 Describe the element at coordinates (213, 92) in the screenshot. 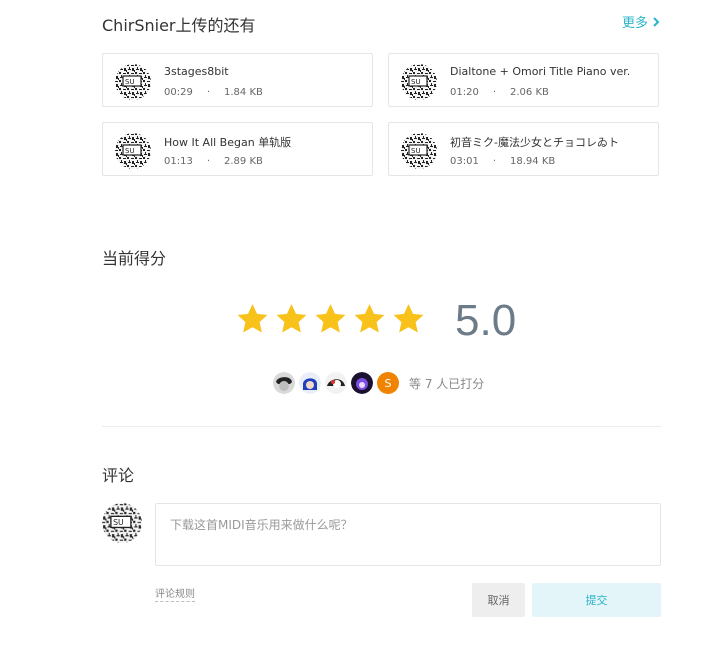

I see `upload-meta: 00:29 · 1.84 KB` at that location.